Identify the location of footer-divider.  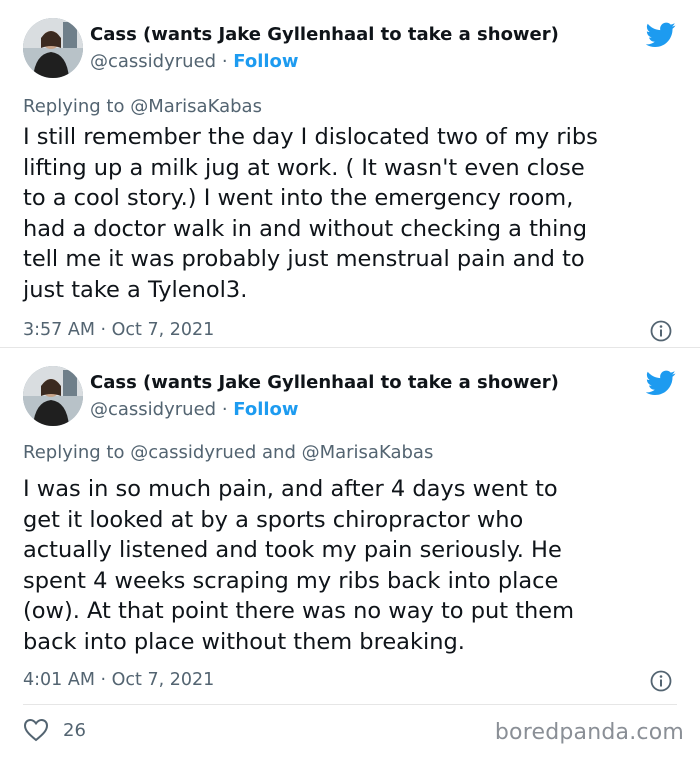
(350, 704).